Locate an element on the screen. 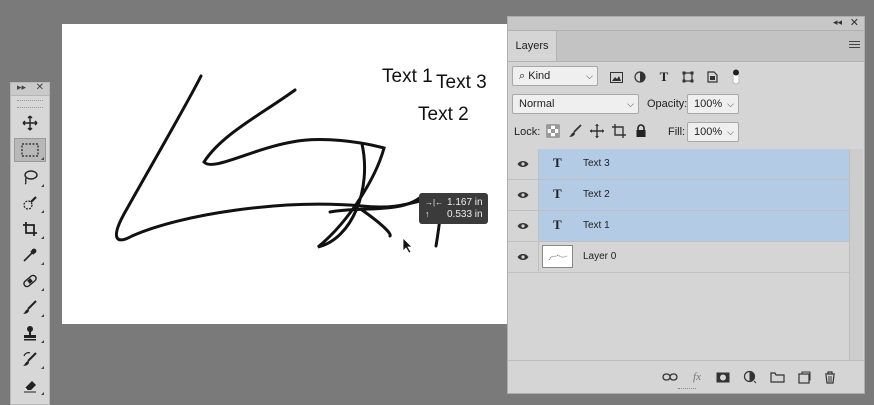 The image size is (874, 405). tools-panel: ▸▸ ✕ is located at coordinates (30, 243).